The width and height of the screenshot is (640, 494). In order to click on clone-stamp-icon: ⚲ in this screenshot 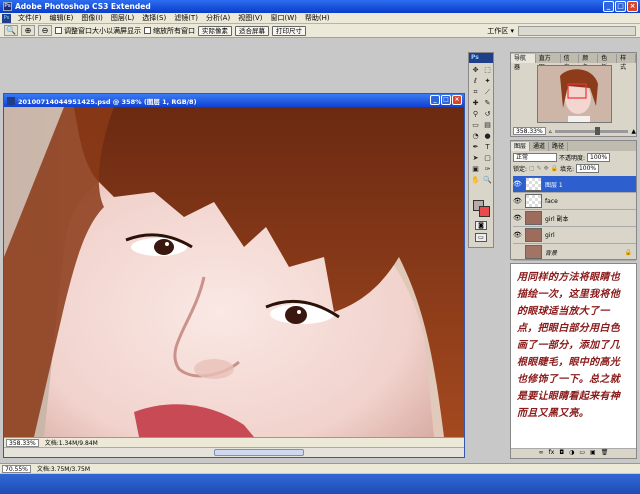, I will do `click(475, 114)`.